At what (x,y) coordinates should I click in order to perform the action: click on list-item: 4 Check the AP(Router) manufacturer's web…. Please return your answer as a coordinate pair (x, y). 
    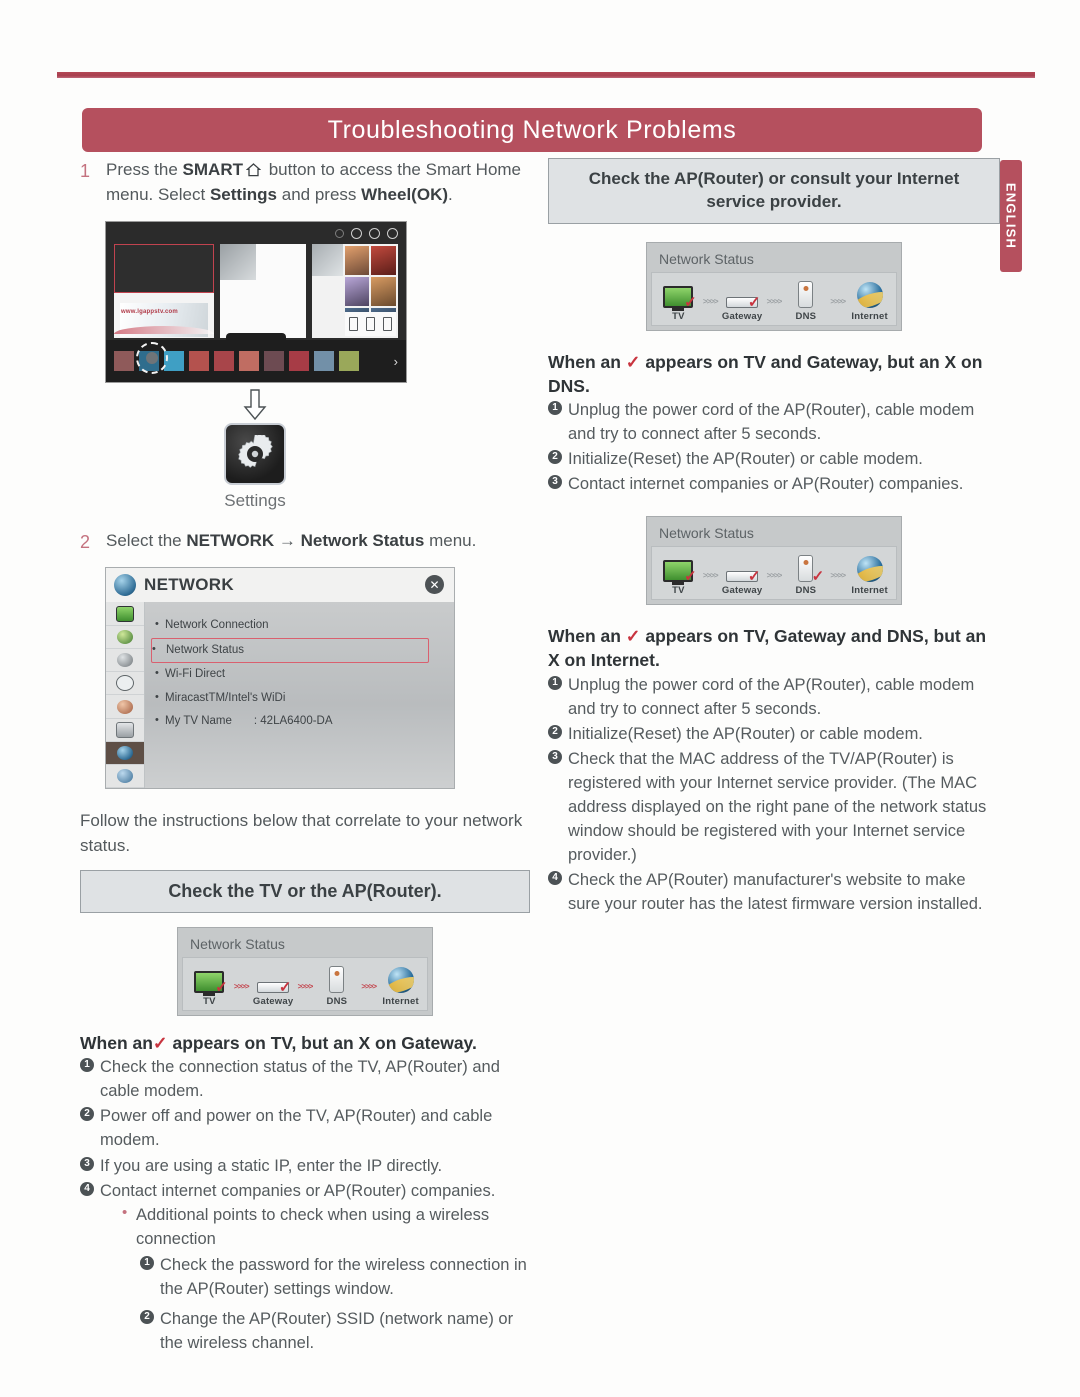
    Looking at the image, I should click on (774, 892).